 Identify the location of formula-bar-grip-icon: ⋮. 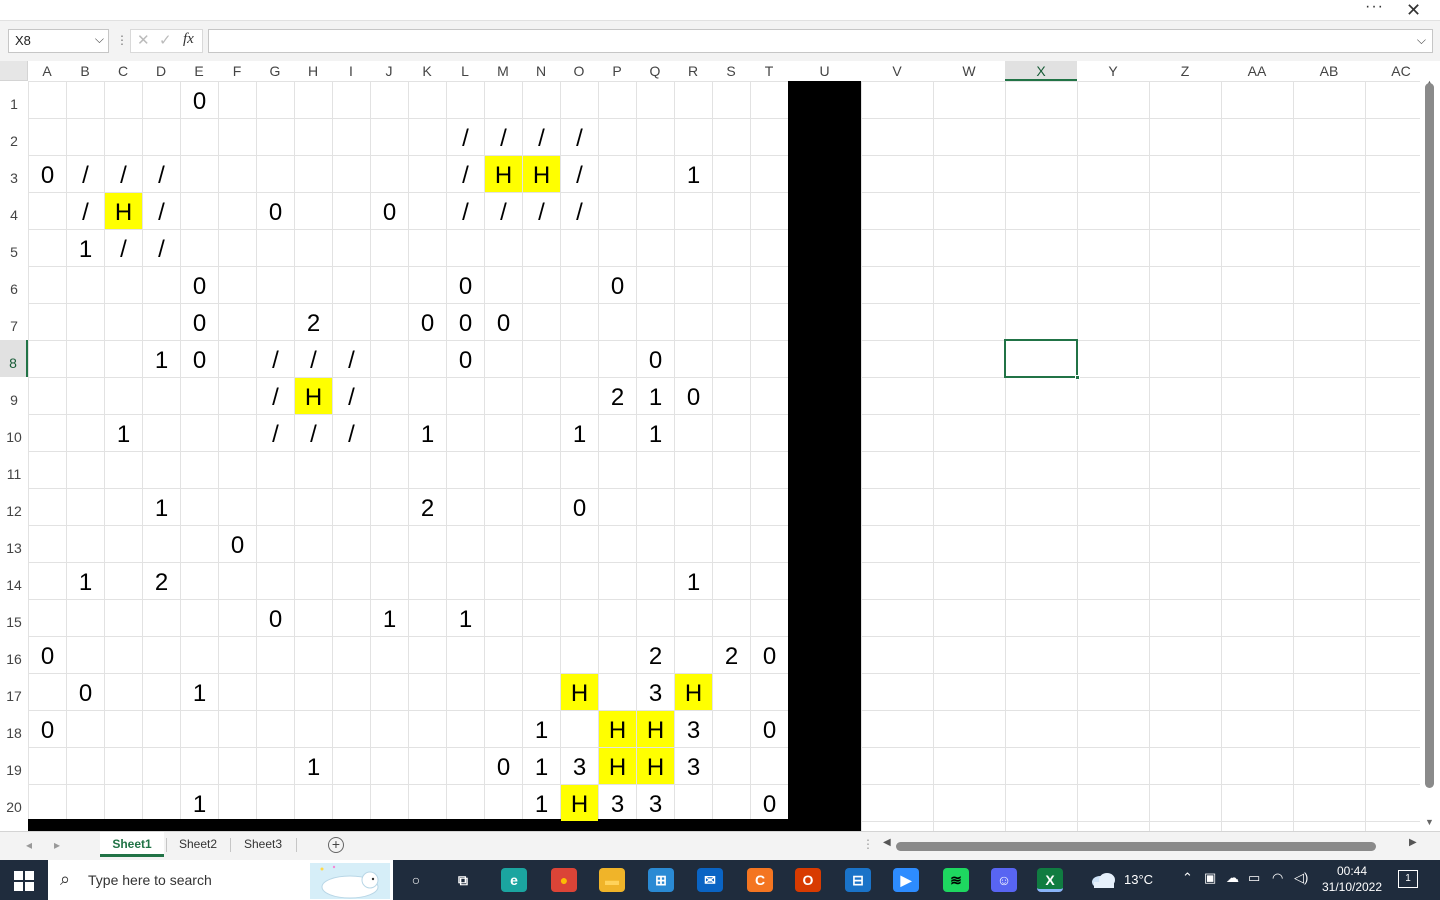
(122, 40).